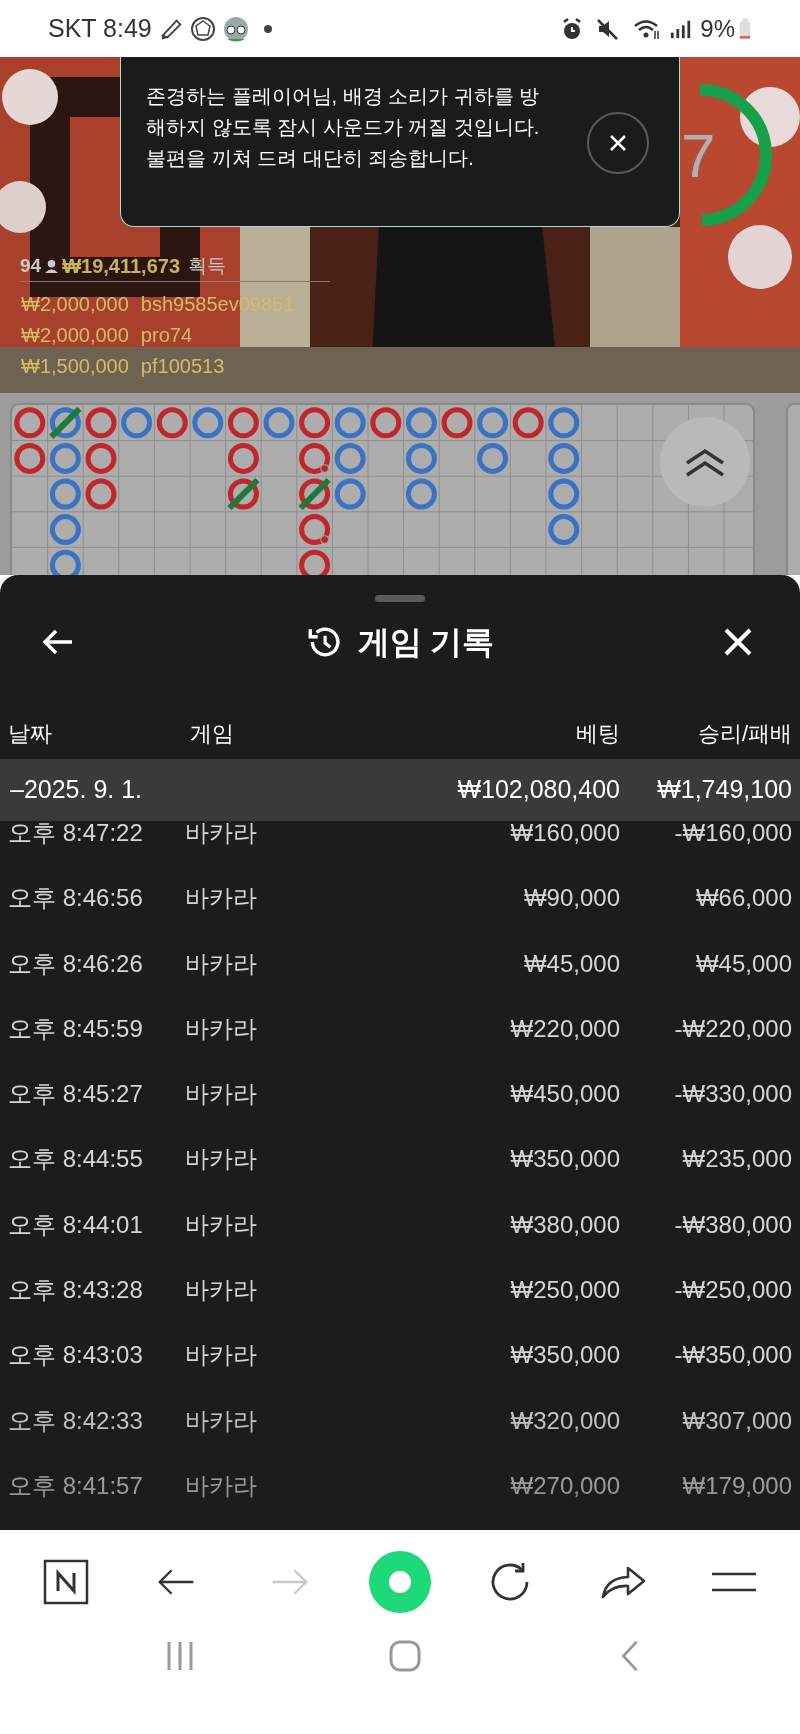 This screenshot has width=800, height=1734. What do you see at coordinates (75, 1420) in the screenshot?
I see `table-cell-text: 오후 8:42:33` at bounding box center [75, 1420].